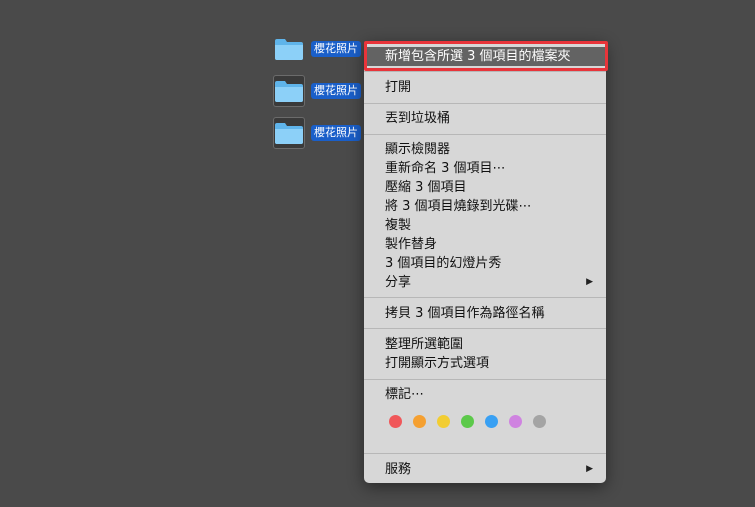  I want to click on menu-item-open: 打開, so click(485, 87).